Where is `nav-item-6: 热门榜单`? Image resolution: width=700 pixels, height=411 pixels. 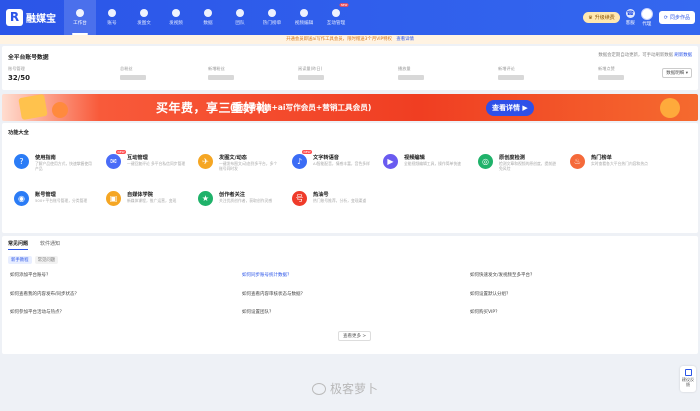
nav-item-6: 热门榜单 is located at coordinates (272, 17).